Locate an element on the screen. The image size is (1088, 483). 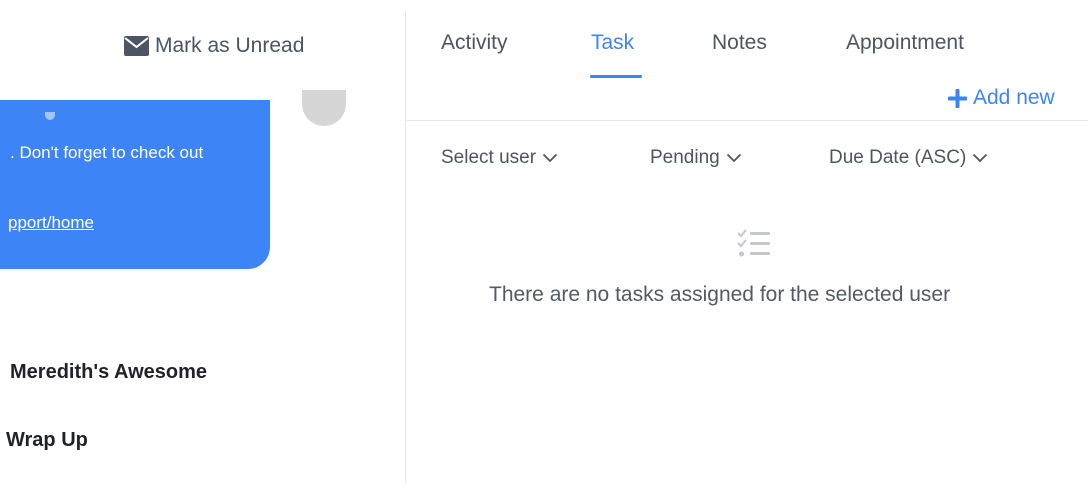
status-filter-label: Pending is located at coordinates (685, 157).